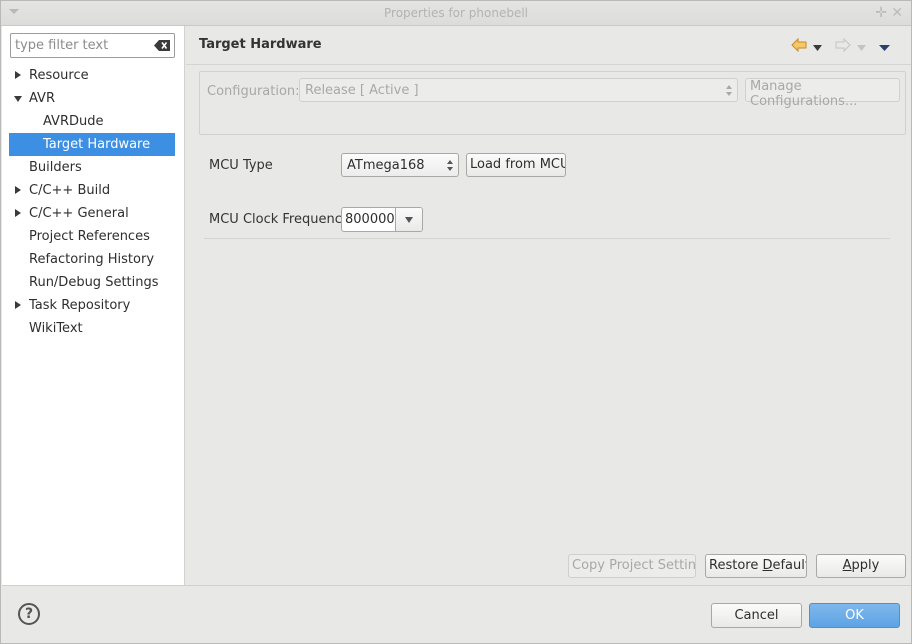 This screenshot has height=644, width=912. I want to click on tree-item-label: AVR, so click(42, 98).